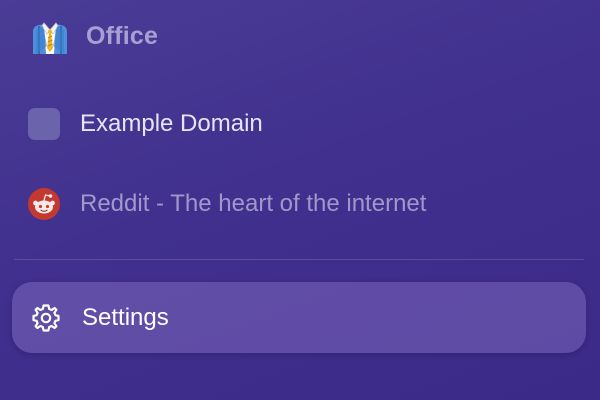 Image resolution: width=600 pixels, height=400 pixels. Describe the element at coordinates (125, 317) in the screenshot. I see `settings-label: Settings` at that location.